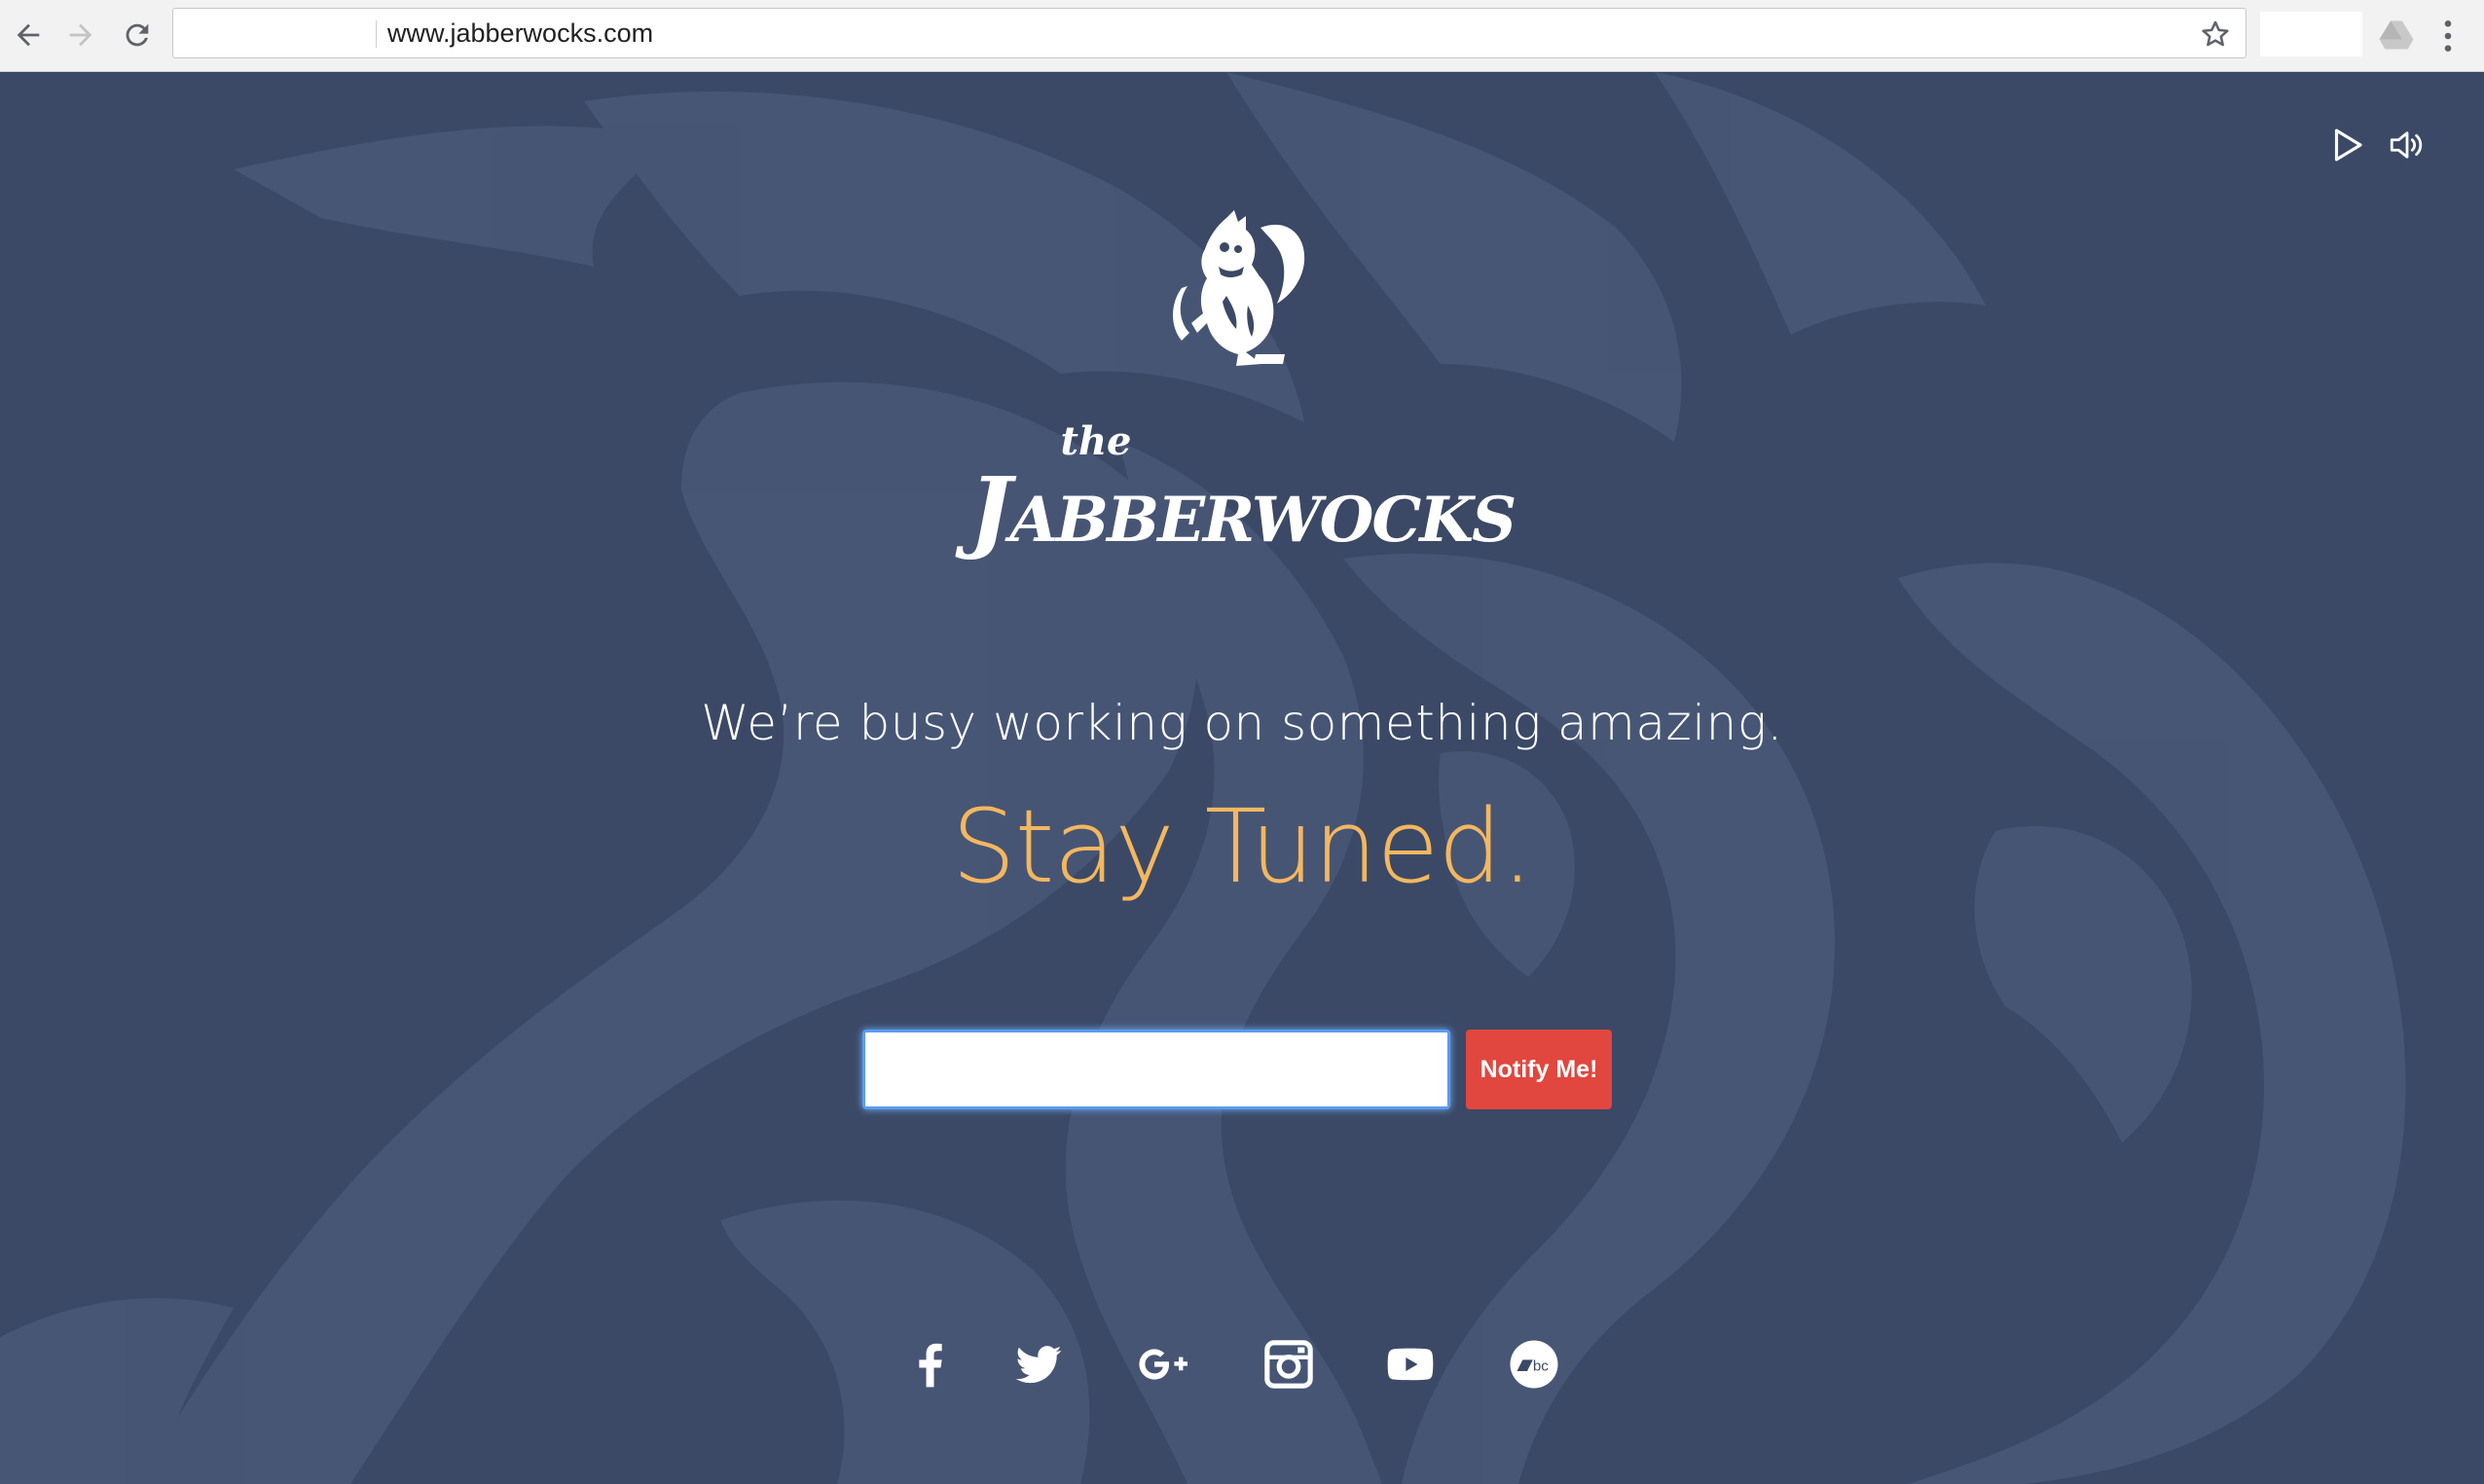 The image size is (2484, 1484). I want to click on back-arrow-icon, so click(28, 35).